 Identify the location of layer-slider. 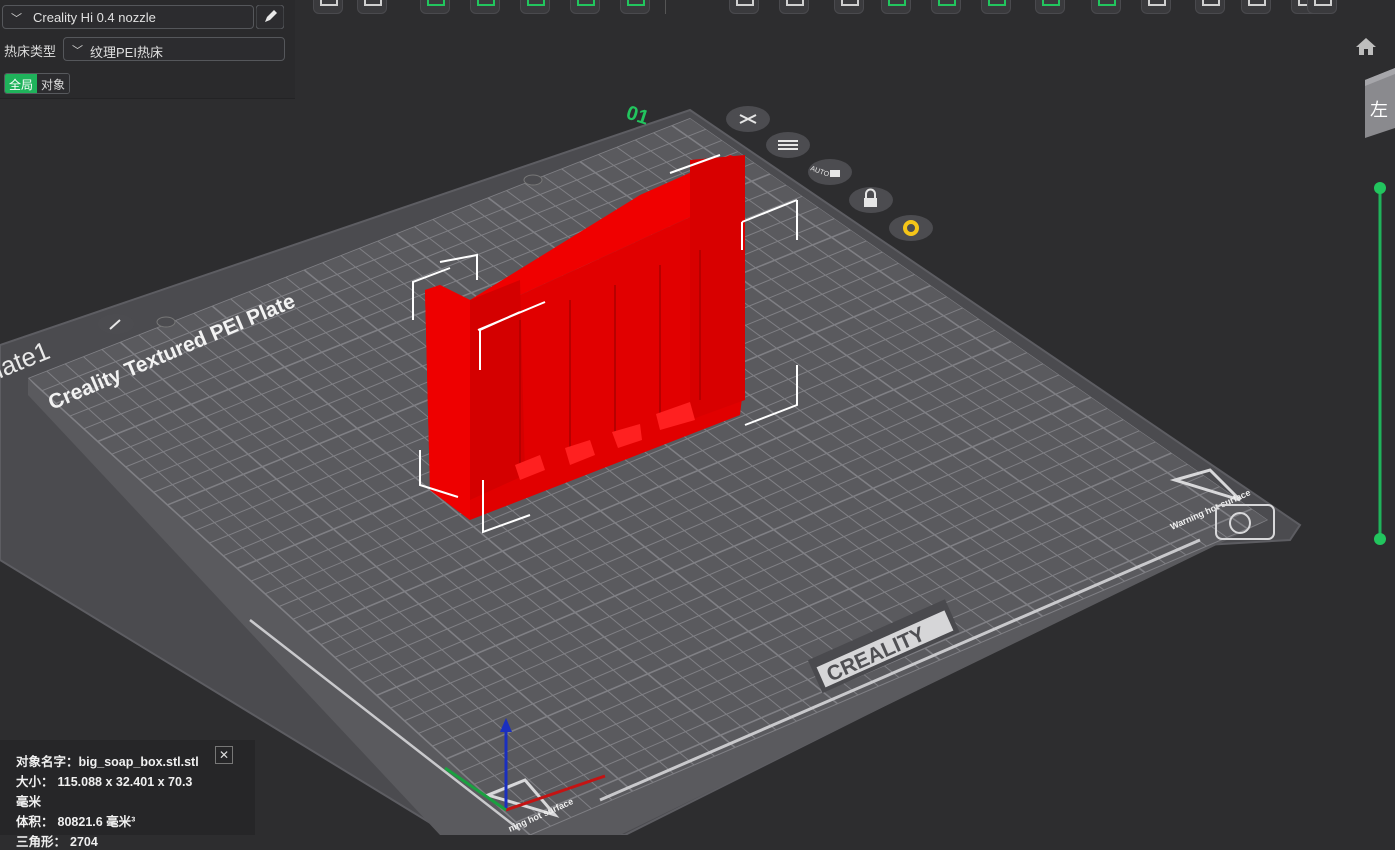
(1380, 363).